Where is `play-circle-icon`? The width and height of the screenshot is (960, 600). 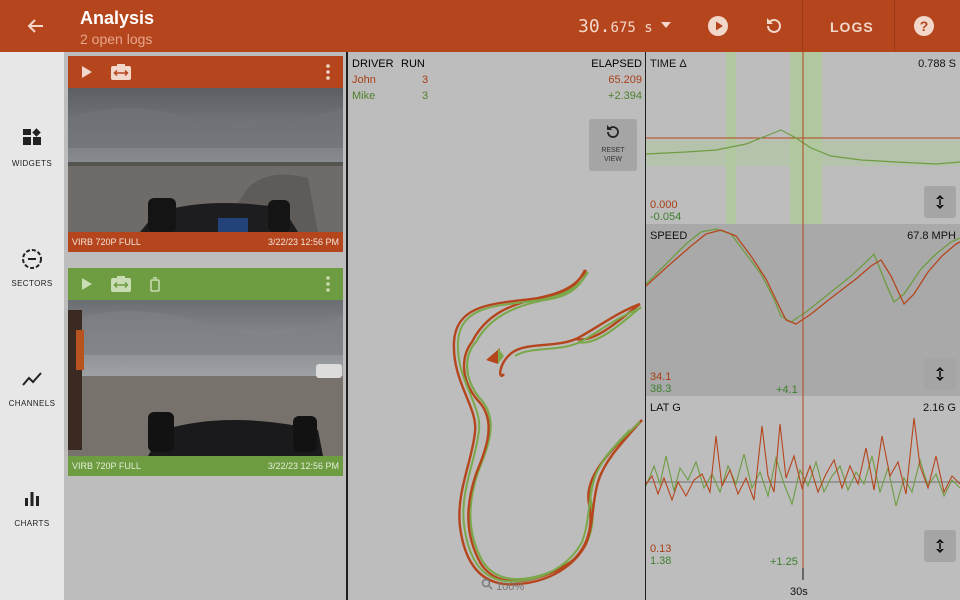
play-circle-icon is located at coordinates (718, 26).